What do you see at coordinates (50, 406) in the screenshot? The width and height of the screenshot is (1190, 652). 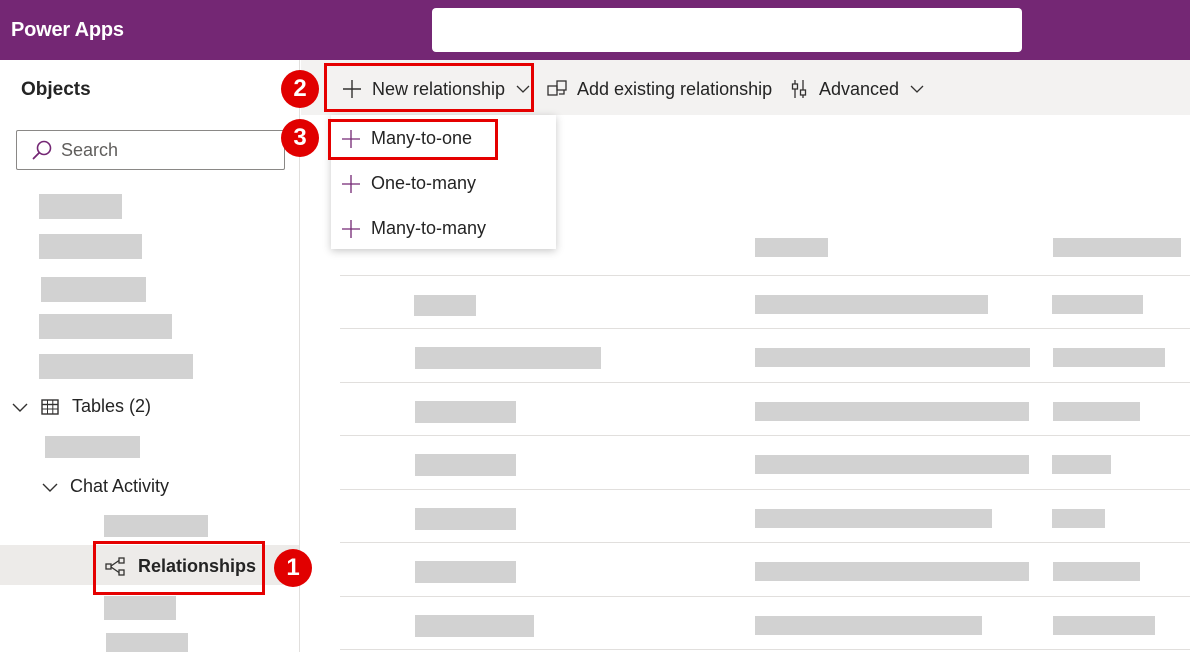 I see `table-icon` at bounding box center [50, 406].